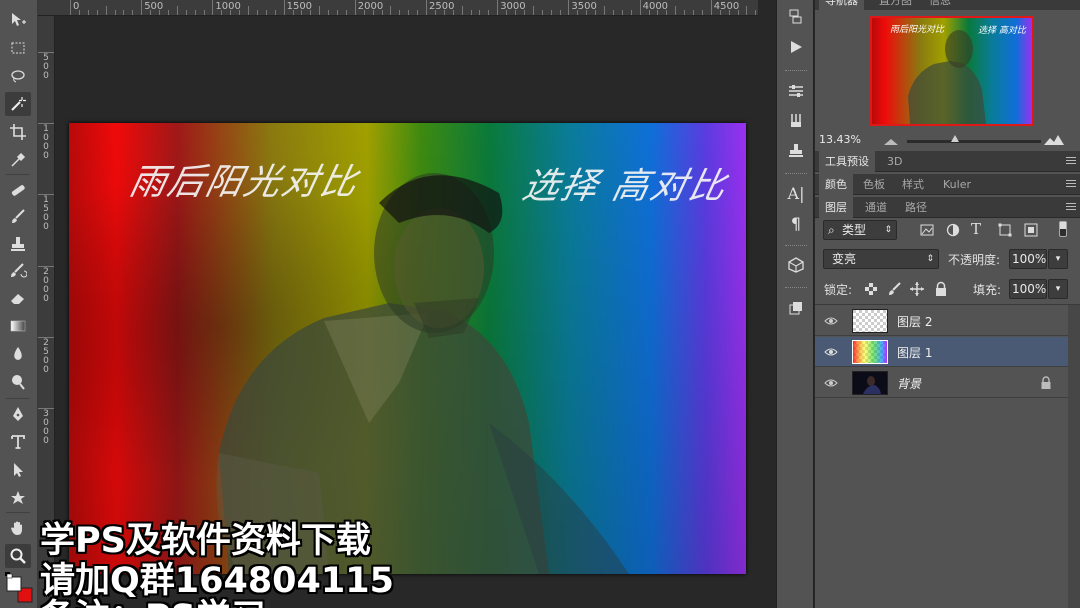  What do you see at coordinates (917, 289) in the screenshot?
I see `lock-position-icon` at bounding box center [917, 289].